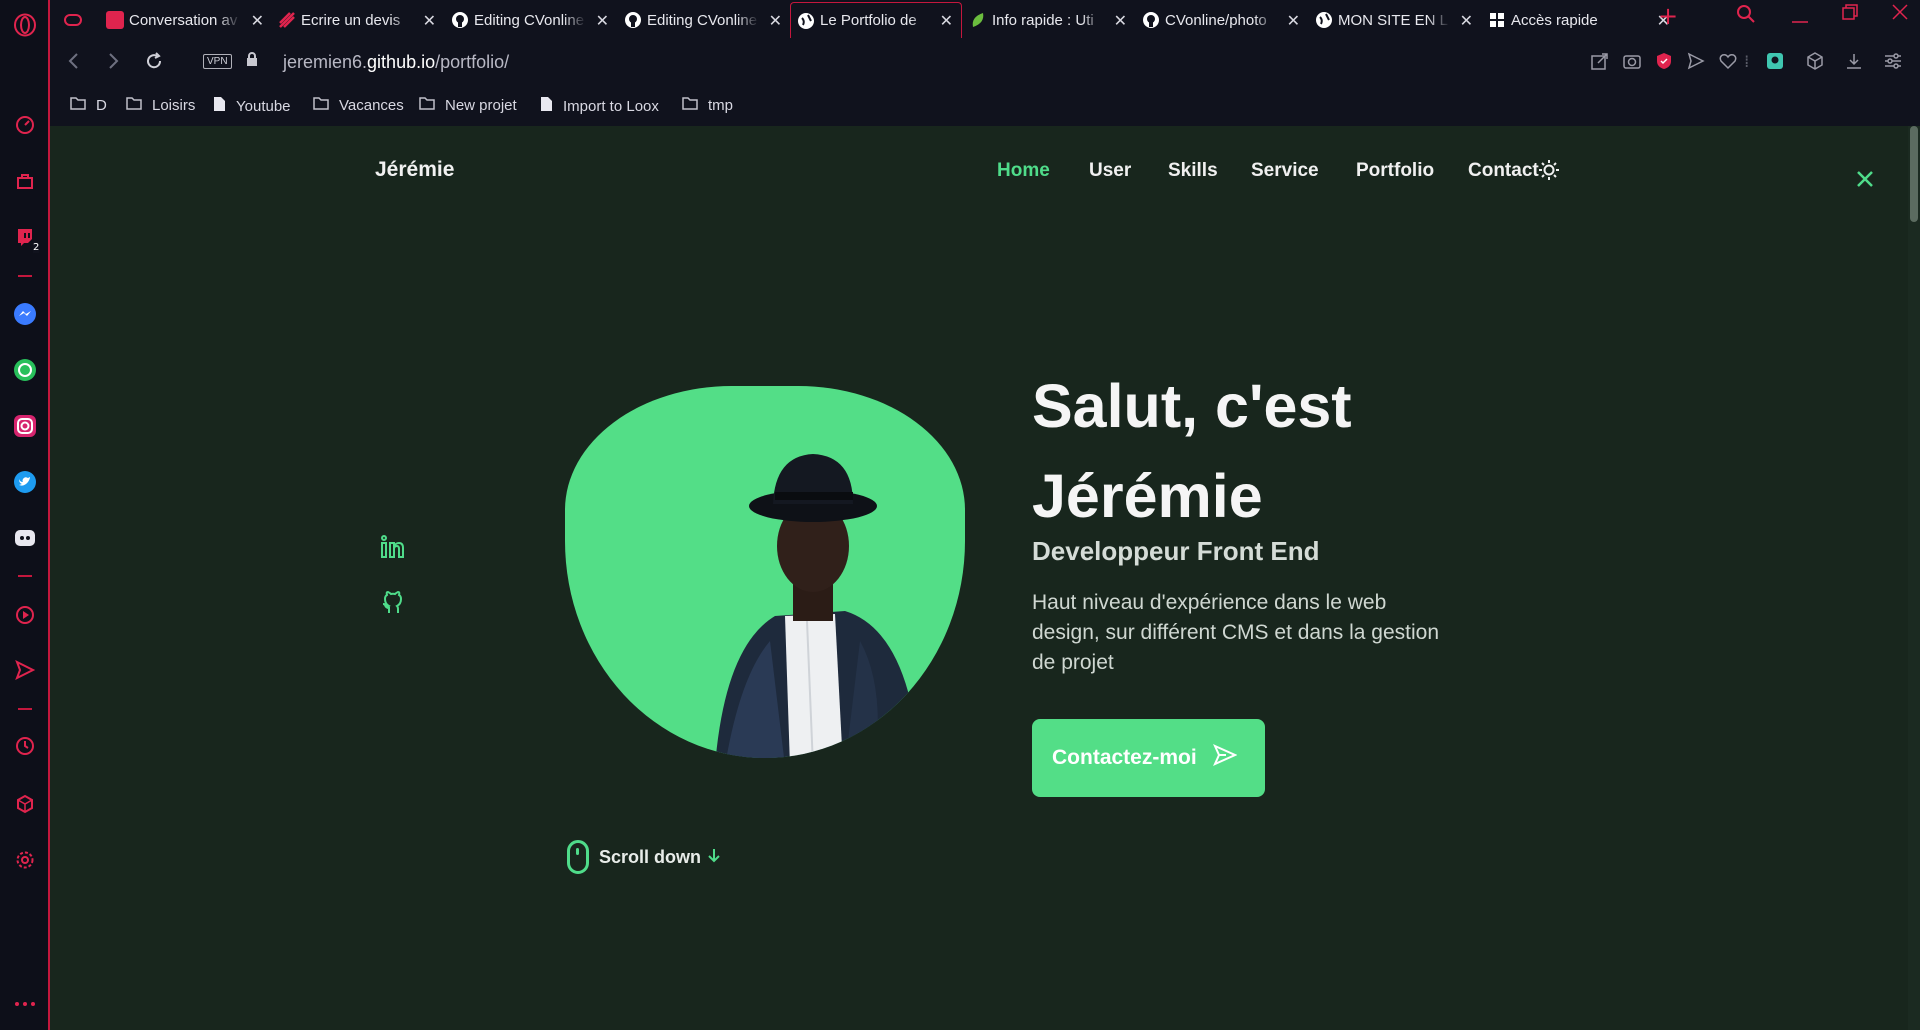 Image resolution: width=1920 pixels, height=1030 pixels. Describe the element at coordinates (1914, 174) in the screenshot. I see `scrollbar-thumb` at that location.